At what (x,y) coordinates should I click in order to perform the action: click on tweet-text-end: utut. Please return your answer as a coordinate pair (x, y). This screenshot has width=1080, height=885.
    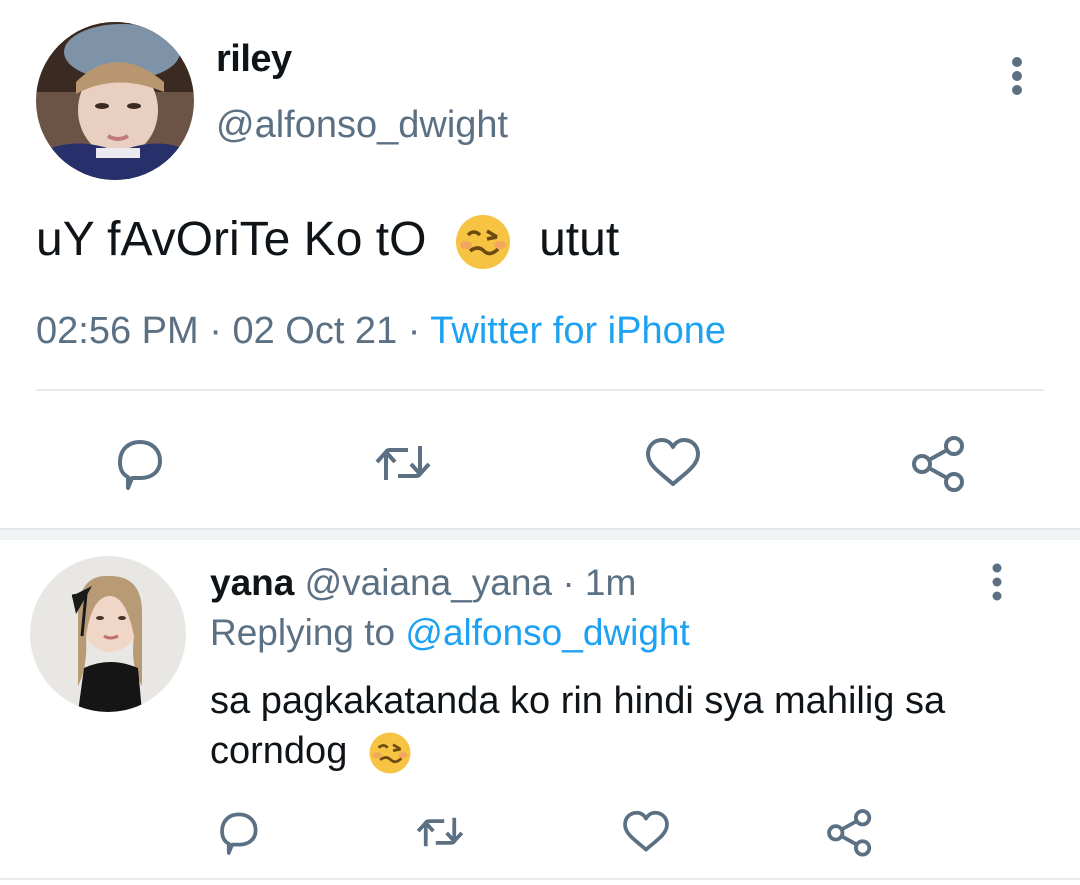
    Looking at the image, I should click on (579, 239).